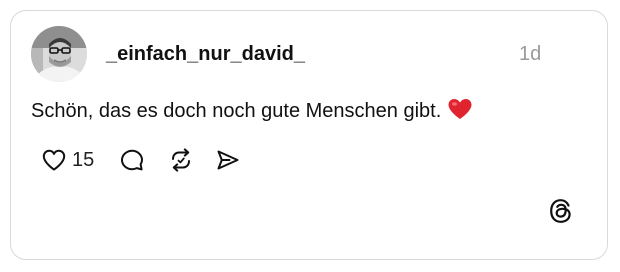  I want to click on heart-outline-icon, so click(54, 160).